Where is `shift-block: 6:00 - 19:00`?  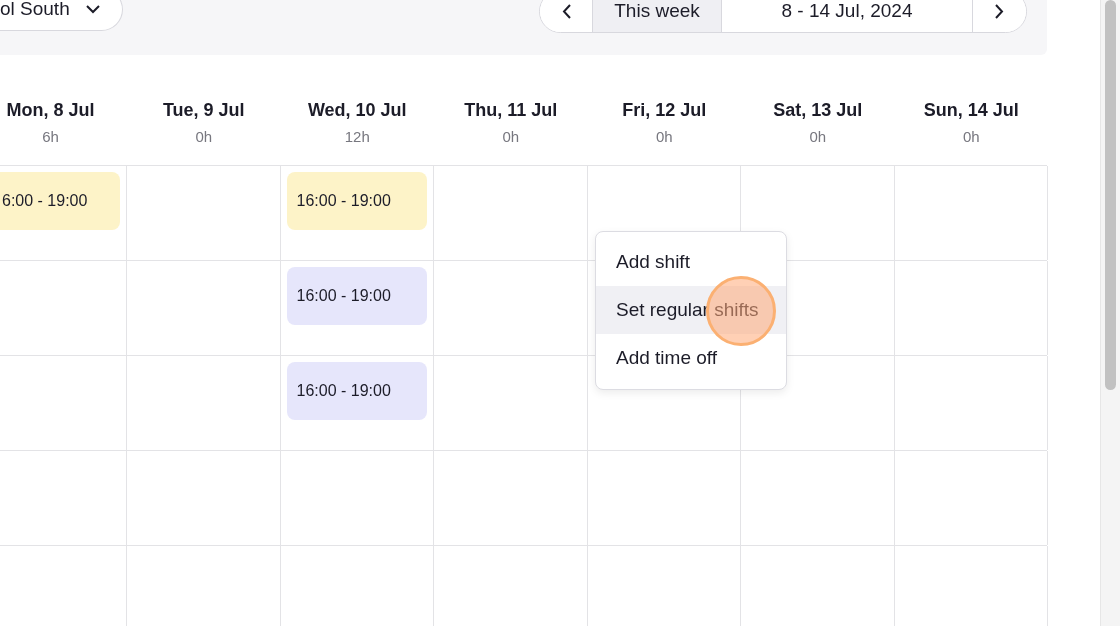
shift-block: 6:00 - 19:00 is located at coordinates (60, 201).